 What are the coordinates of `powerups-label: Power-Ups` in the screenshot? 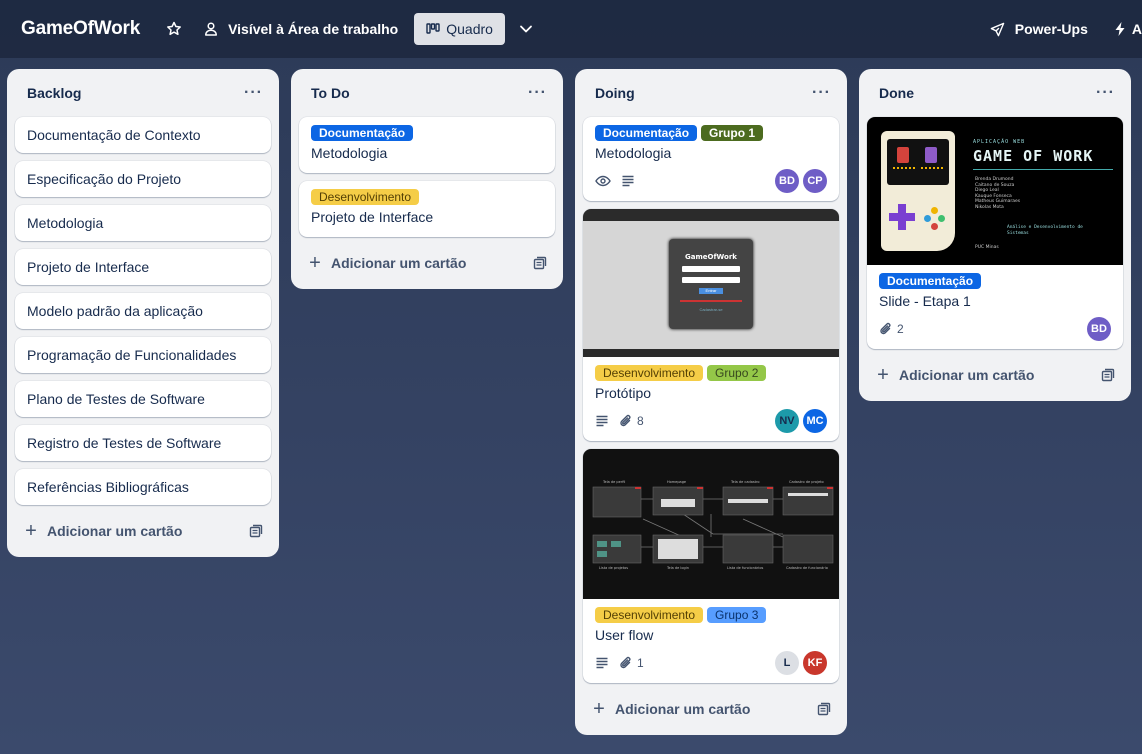 It's located at (1051, 29).